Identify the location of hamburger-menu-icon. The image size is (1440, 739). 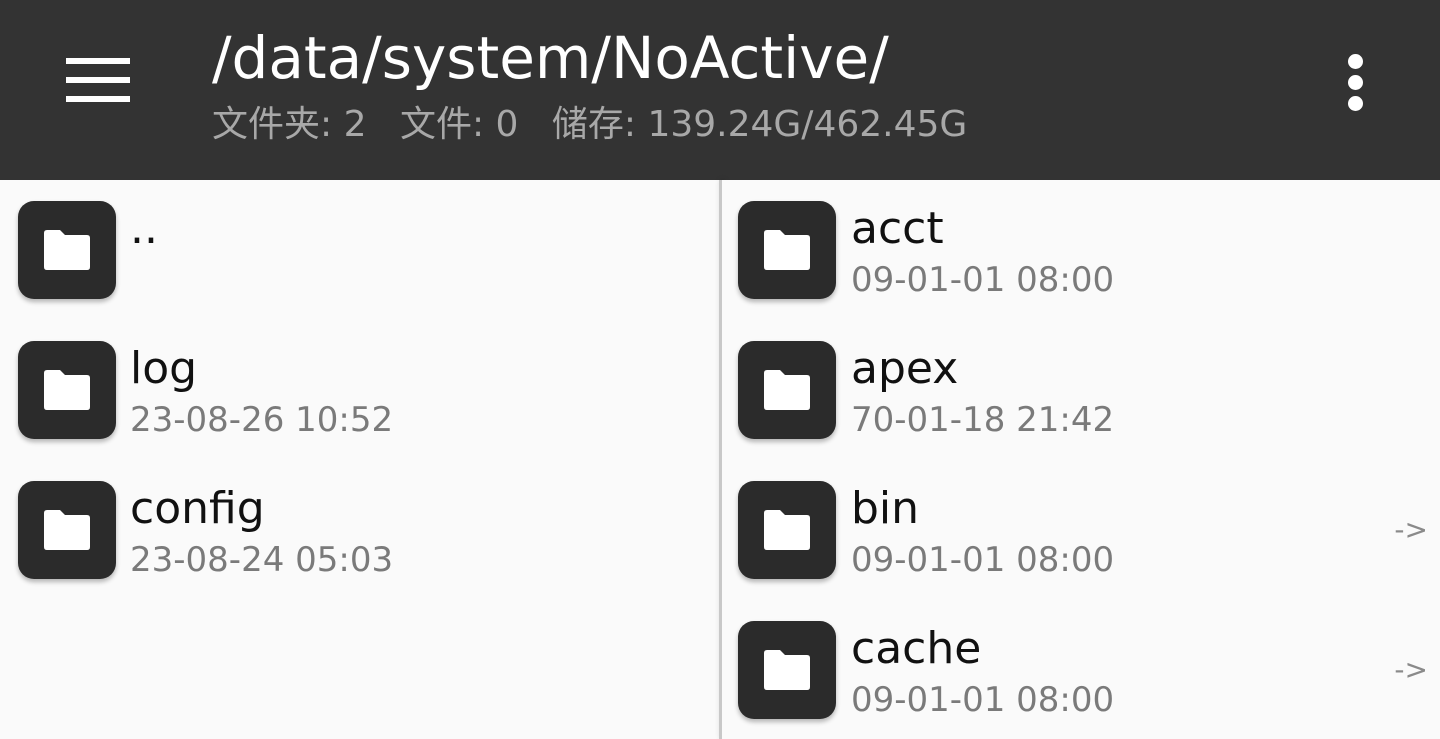
(98, 81).